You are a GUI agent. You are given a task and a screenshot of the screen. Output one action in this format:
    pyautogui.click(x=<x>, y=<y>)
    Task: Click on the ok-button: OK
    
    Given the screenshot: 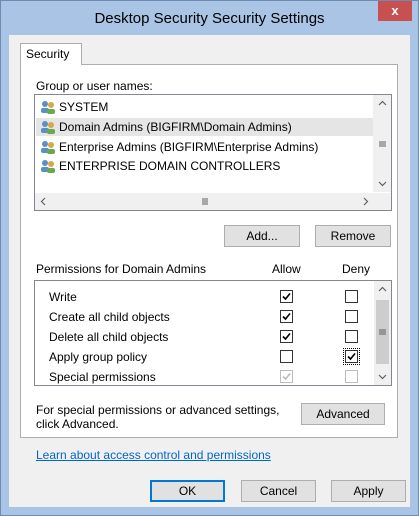 What is the action you would take?
    pyautogui.click(x=187, y=491)
    